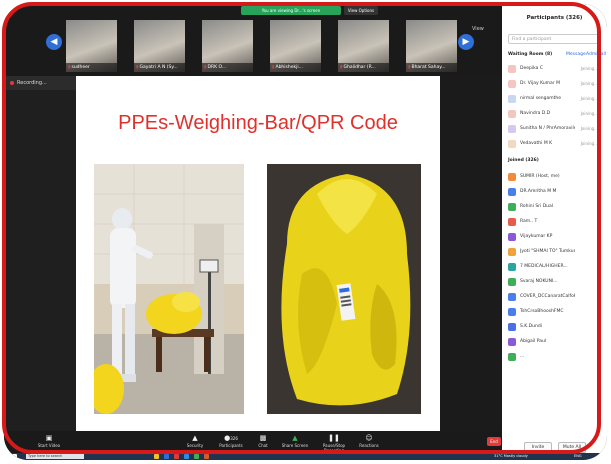 The image size is (611, 464). What do you see at coordinates (12, 82) in the screenshot?
I see `recording-dot-icon` at bounding box center [12, 82].